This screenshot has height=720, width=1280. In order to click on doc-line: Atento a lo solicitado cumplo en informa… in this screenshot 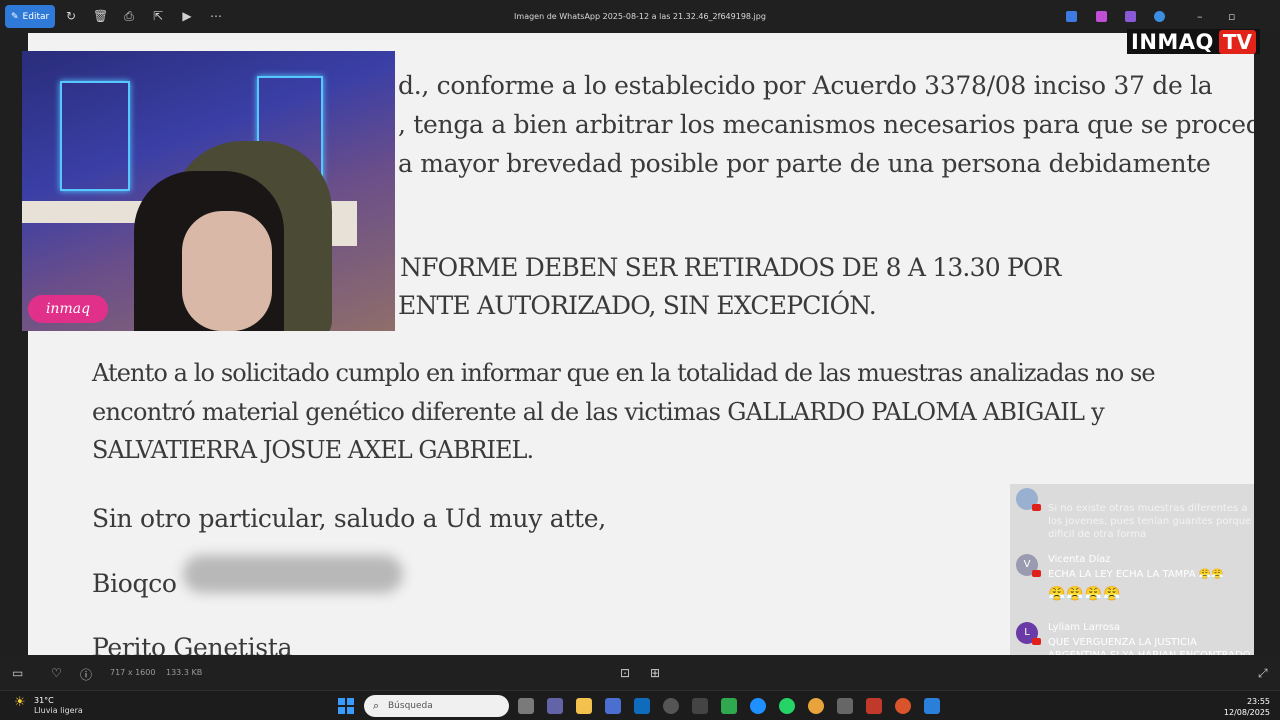, I will do `click(624, 373)`.